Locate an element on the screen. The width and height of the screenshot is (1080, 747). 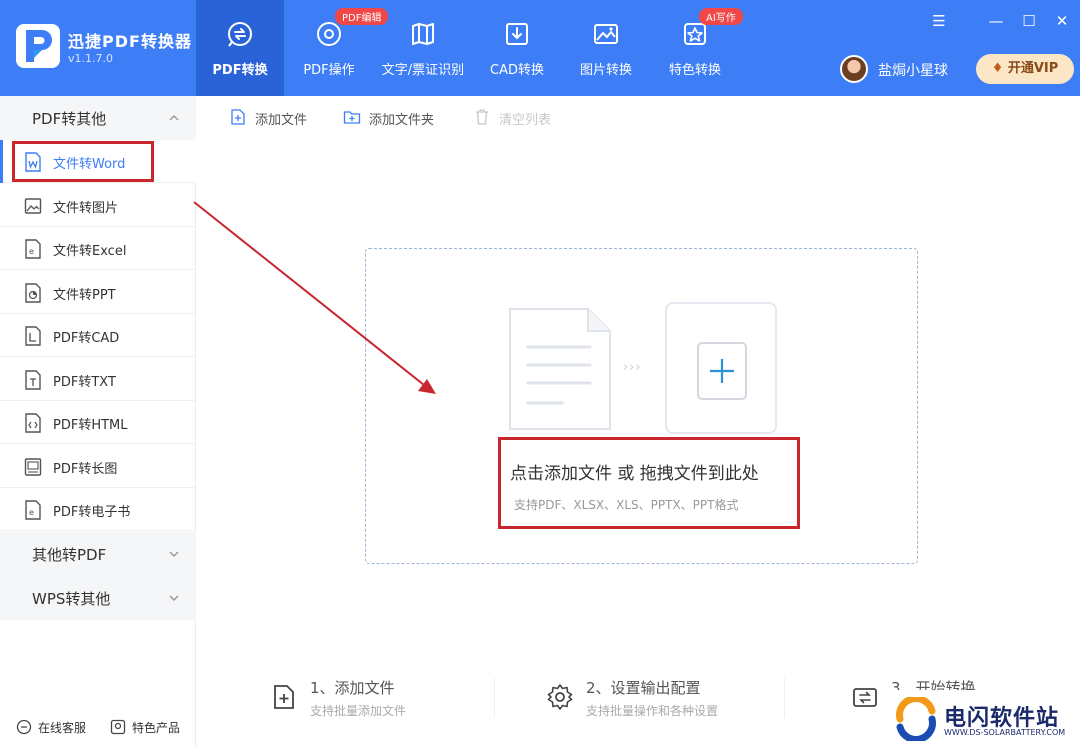
sidebar-item-file-to-image: 文件转图片 is located at coordinates (98, 205).